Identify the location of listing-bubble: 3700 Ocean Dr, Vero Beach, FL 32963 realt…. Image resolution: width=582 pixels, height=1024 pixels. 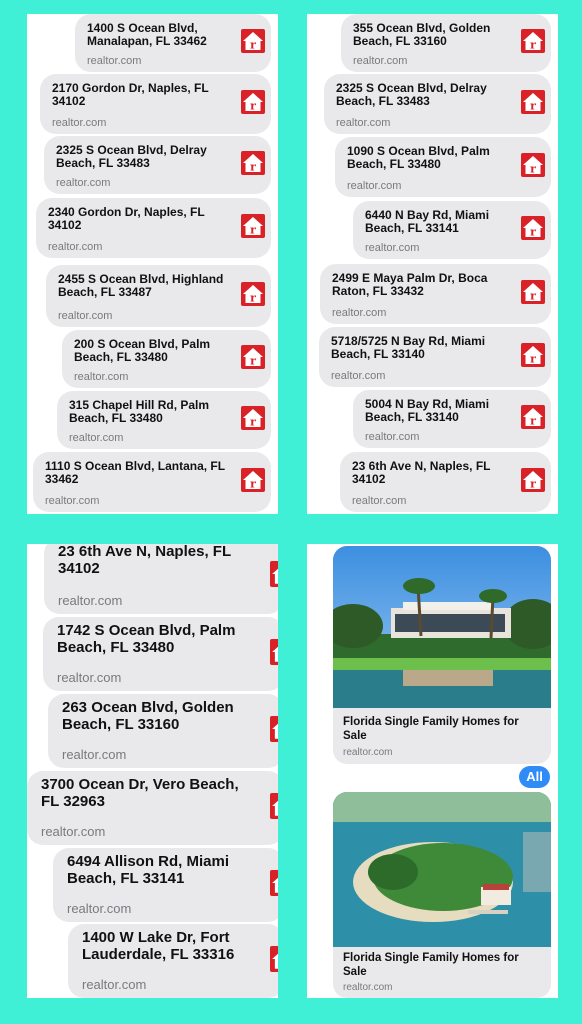
(152, 808).